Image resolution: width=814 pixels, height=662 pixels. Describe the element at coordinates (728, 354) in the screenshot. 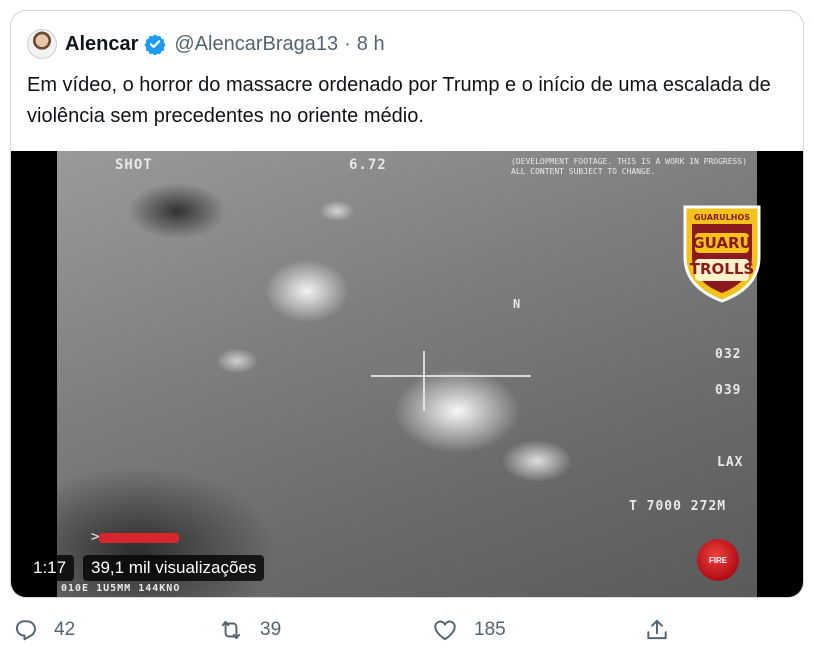

I see `hud-right-1: 032` at that location.